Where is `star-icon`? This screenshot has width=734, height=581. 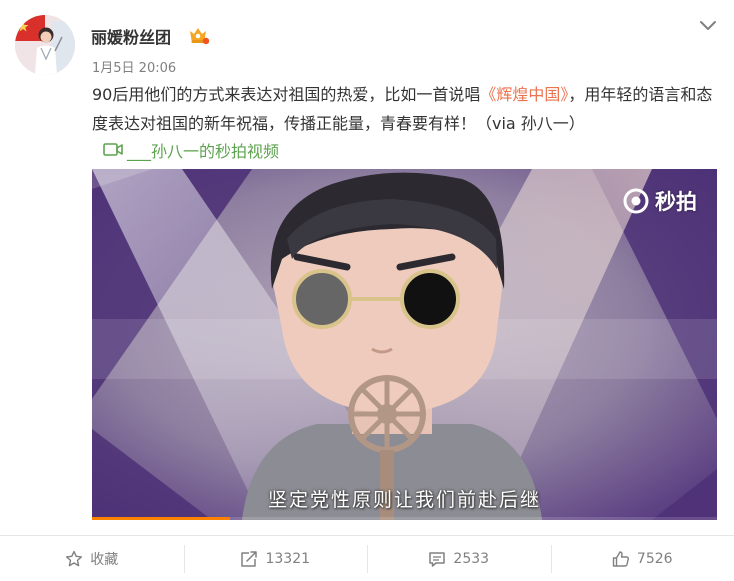 star-icon is located at coordinates (74, 558).